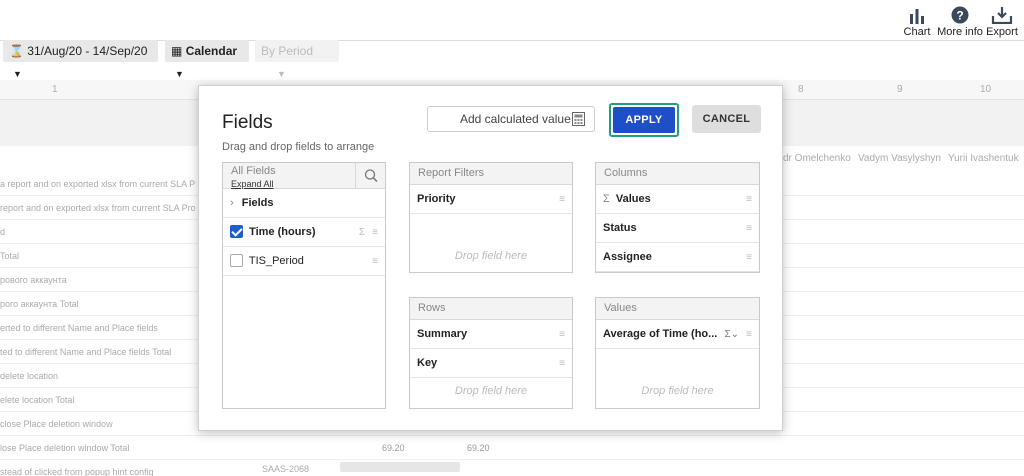 The image size is (1024, 476). What do you see at coordinates (801, 89) in the screenshot?
I see `column-number: 8` at bounding box center [801, 89].